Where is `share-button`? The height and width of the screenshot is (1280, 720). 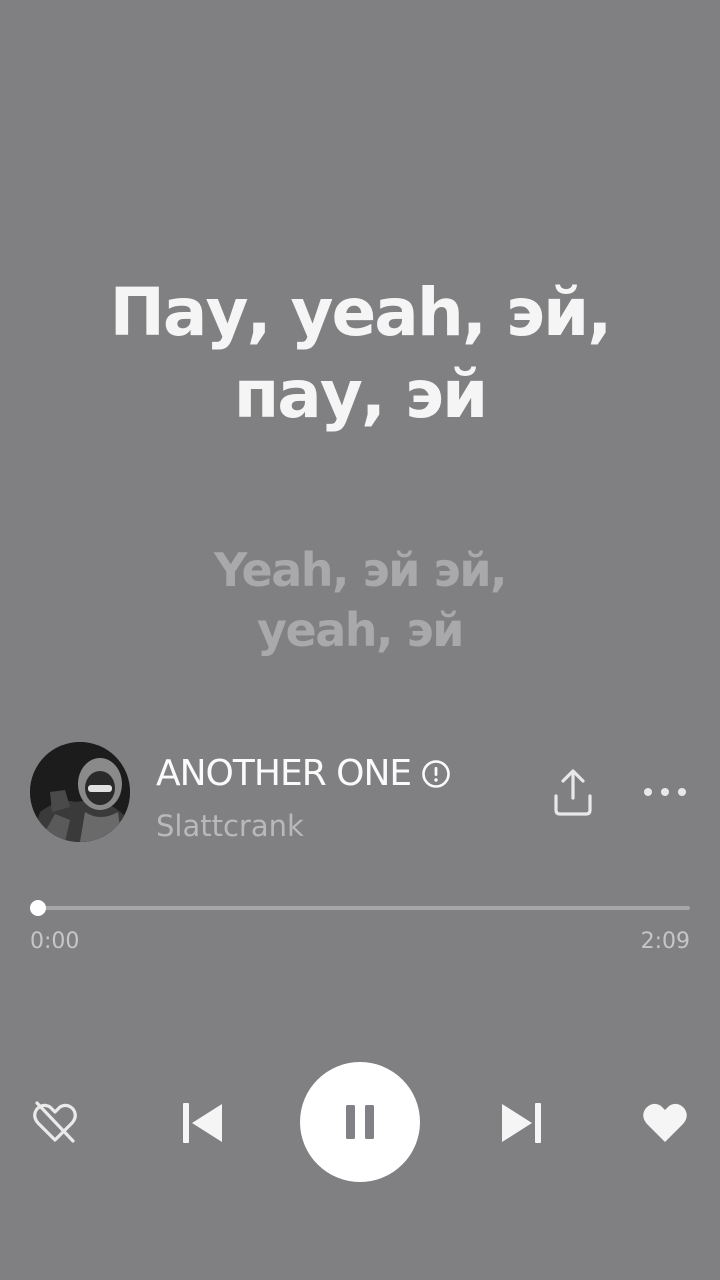
share-button is located at coordinates (573, 793).